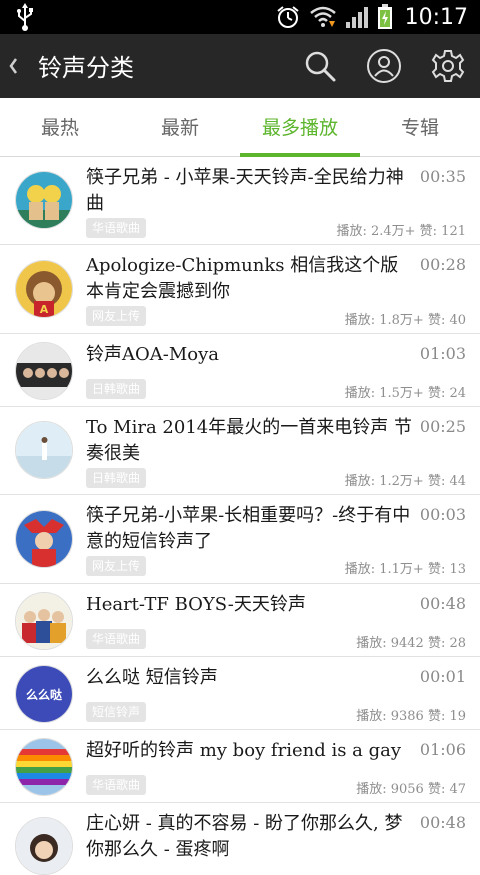  What do you see at coordinates (446, 320) in the screenshot?
I see `like-count: 赞: 40` at bounding box center [446, 320].